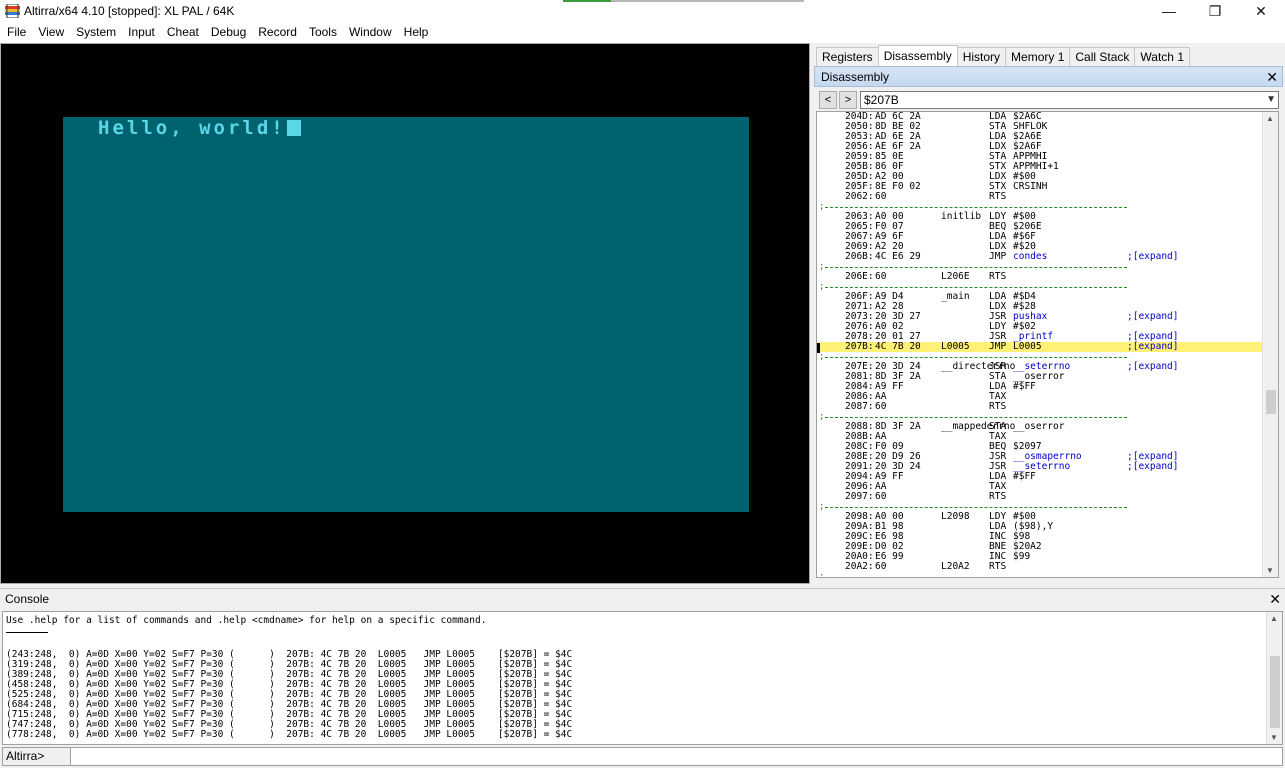 Image resolution: width=1285 pixels, height=768 pixels. Describe the element at coordinates (859, 406) in the screenshot. I see `disasm-addr: 2087:` at that location.